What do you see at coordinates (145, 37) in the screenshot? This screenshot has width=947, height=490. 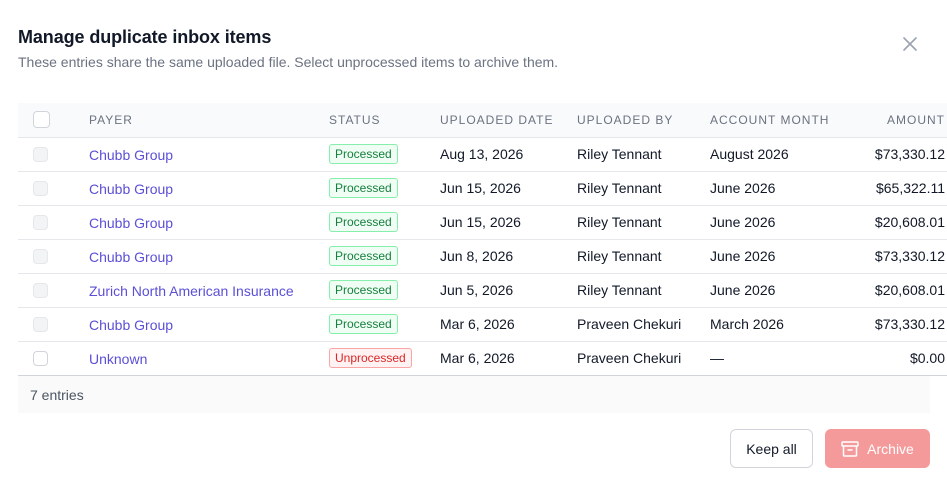 I see `dialog-title: Manage duplicate inbox items` at bounding box center [145, 37].